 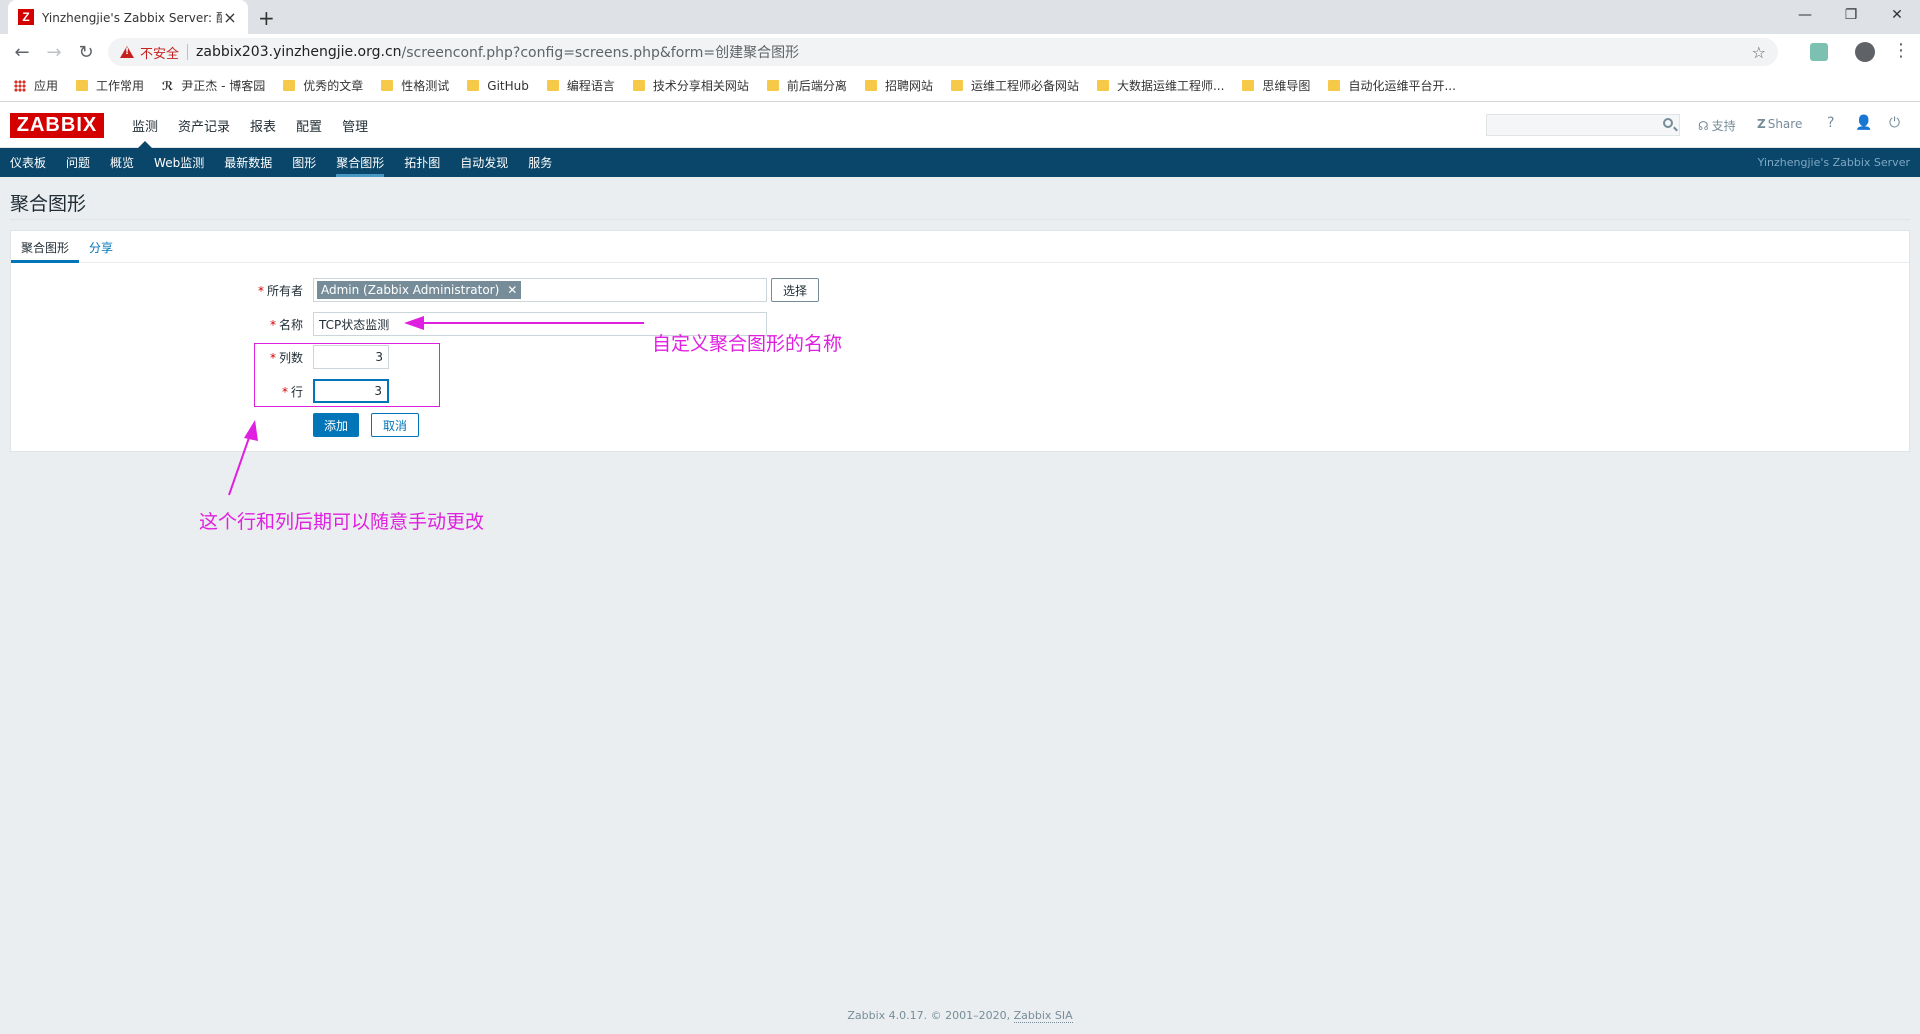 I want to click on forward-icon: →, so click(x=54, y=52).